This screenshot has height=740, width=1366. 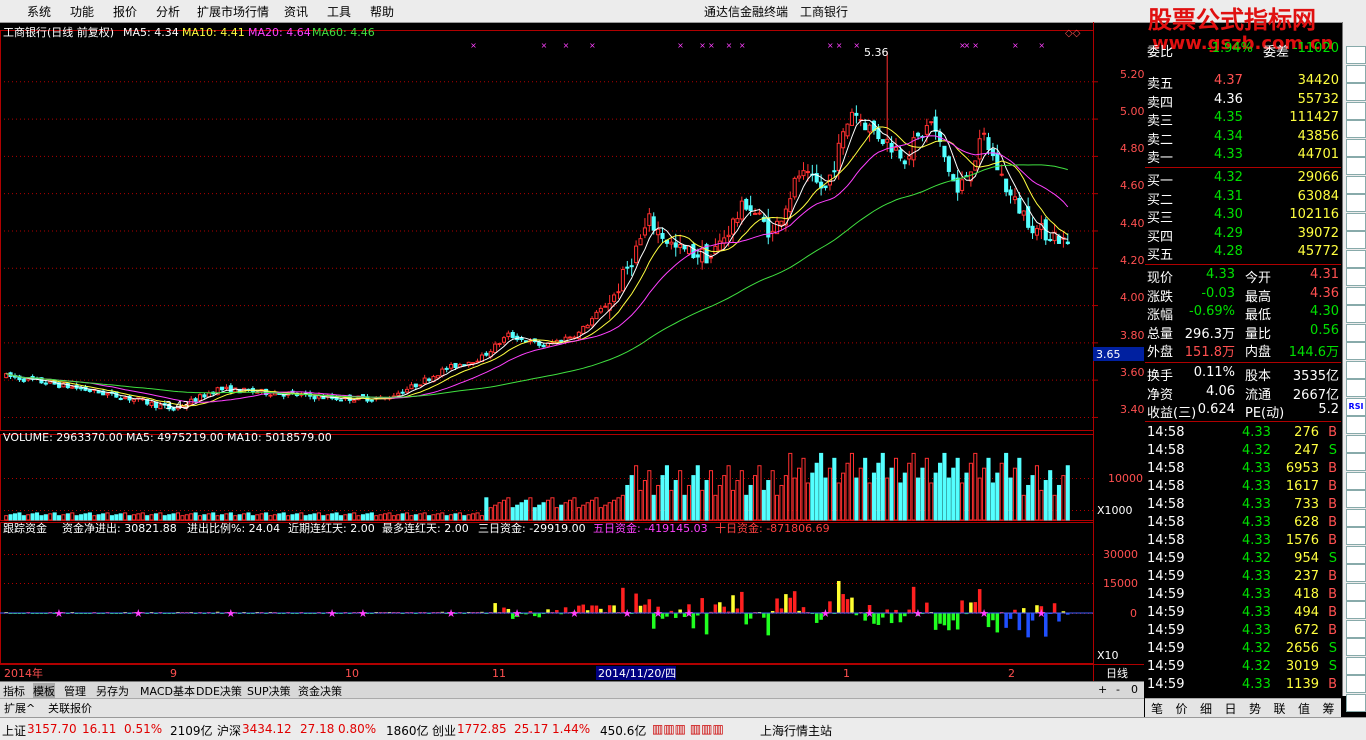 What do you see at coordinates (269, 691) in the screenshot?
I see `tab-sup: SUP决策` at bounding box center [269, 691].